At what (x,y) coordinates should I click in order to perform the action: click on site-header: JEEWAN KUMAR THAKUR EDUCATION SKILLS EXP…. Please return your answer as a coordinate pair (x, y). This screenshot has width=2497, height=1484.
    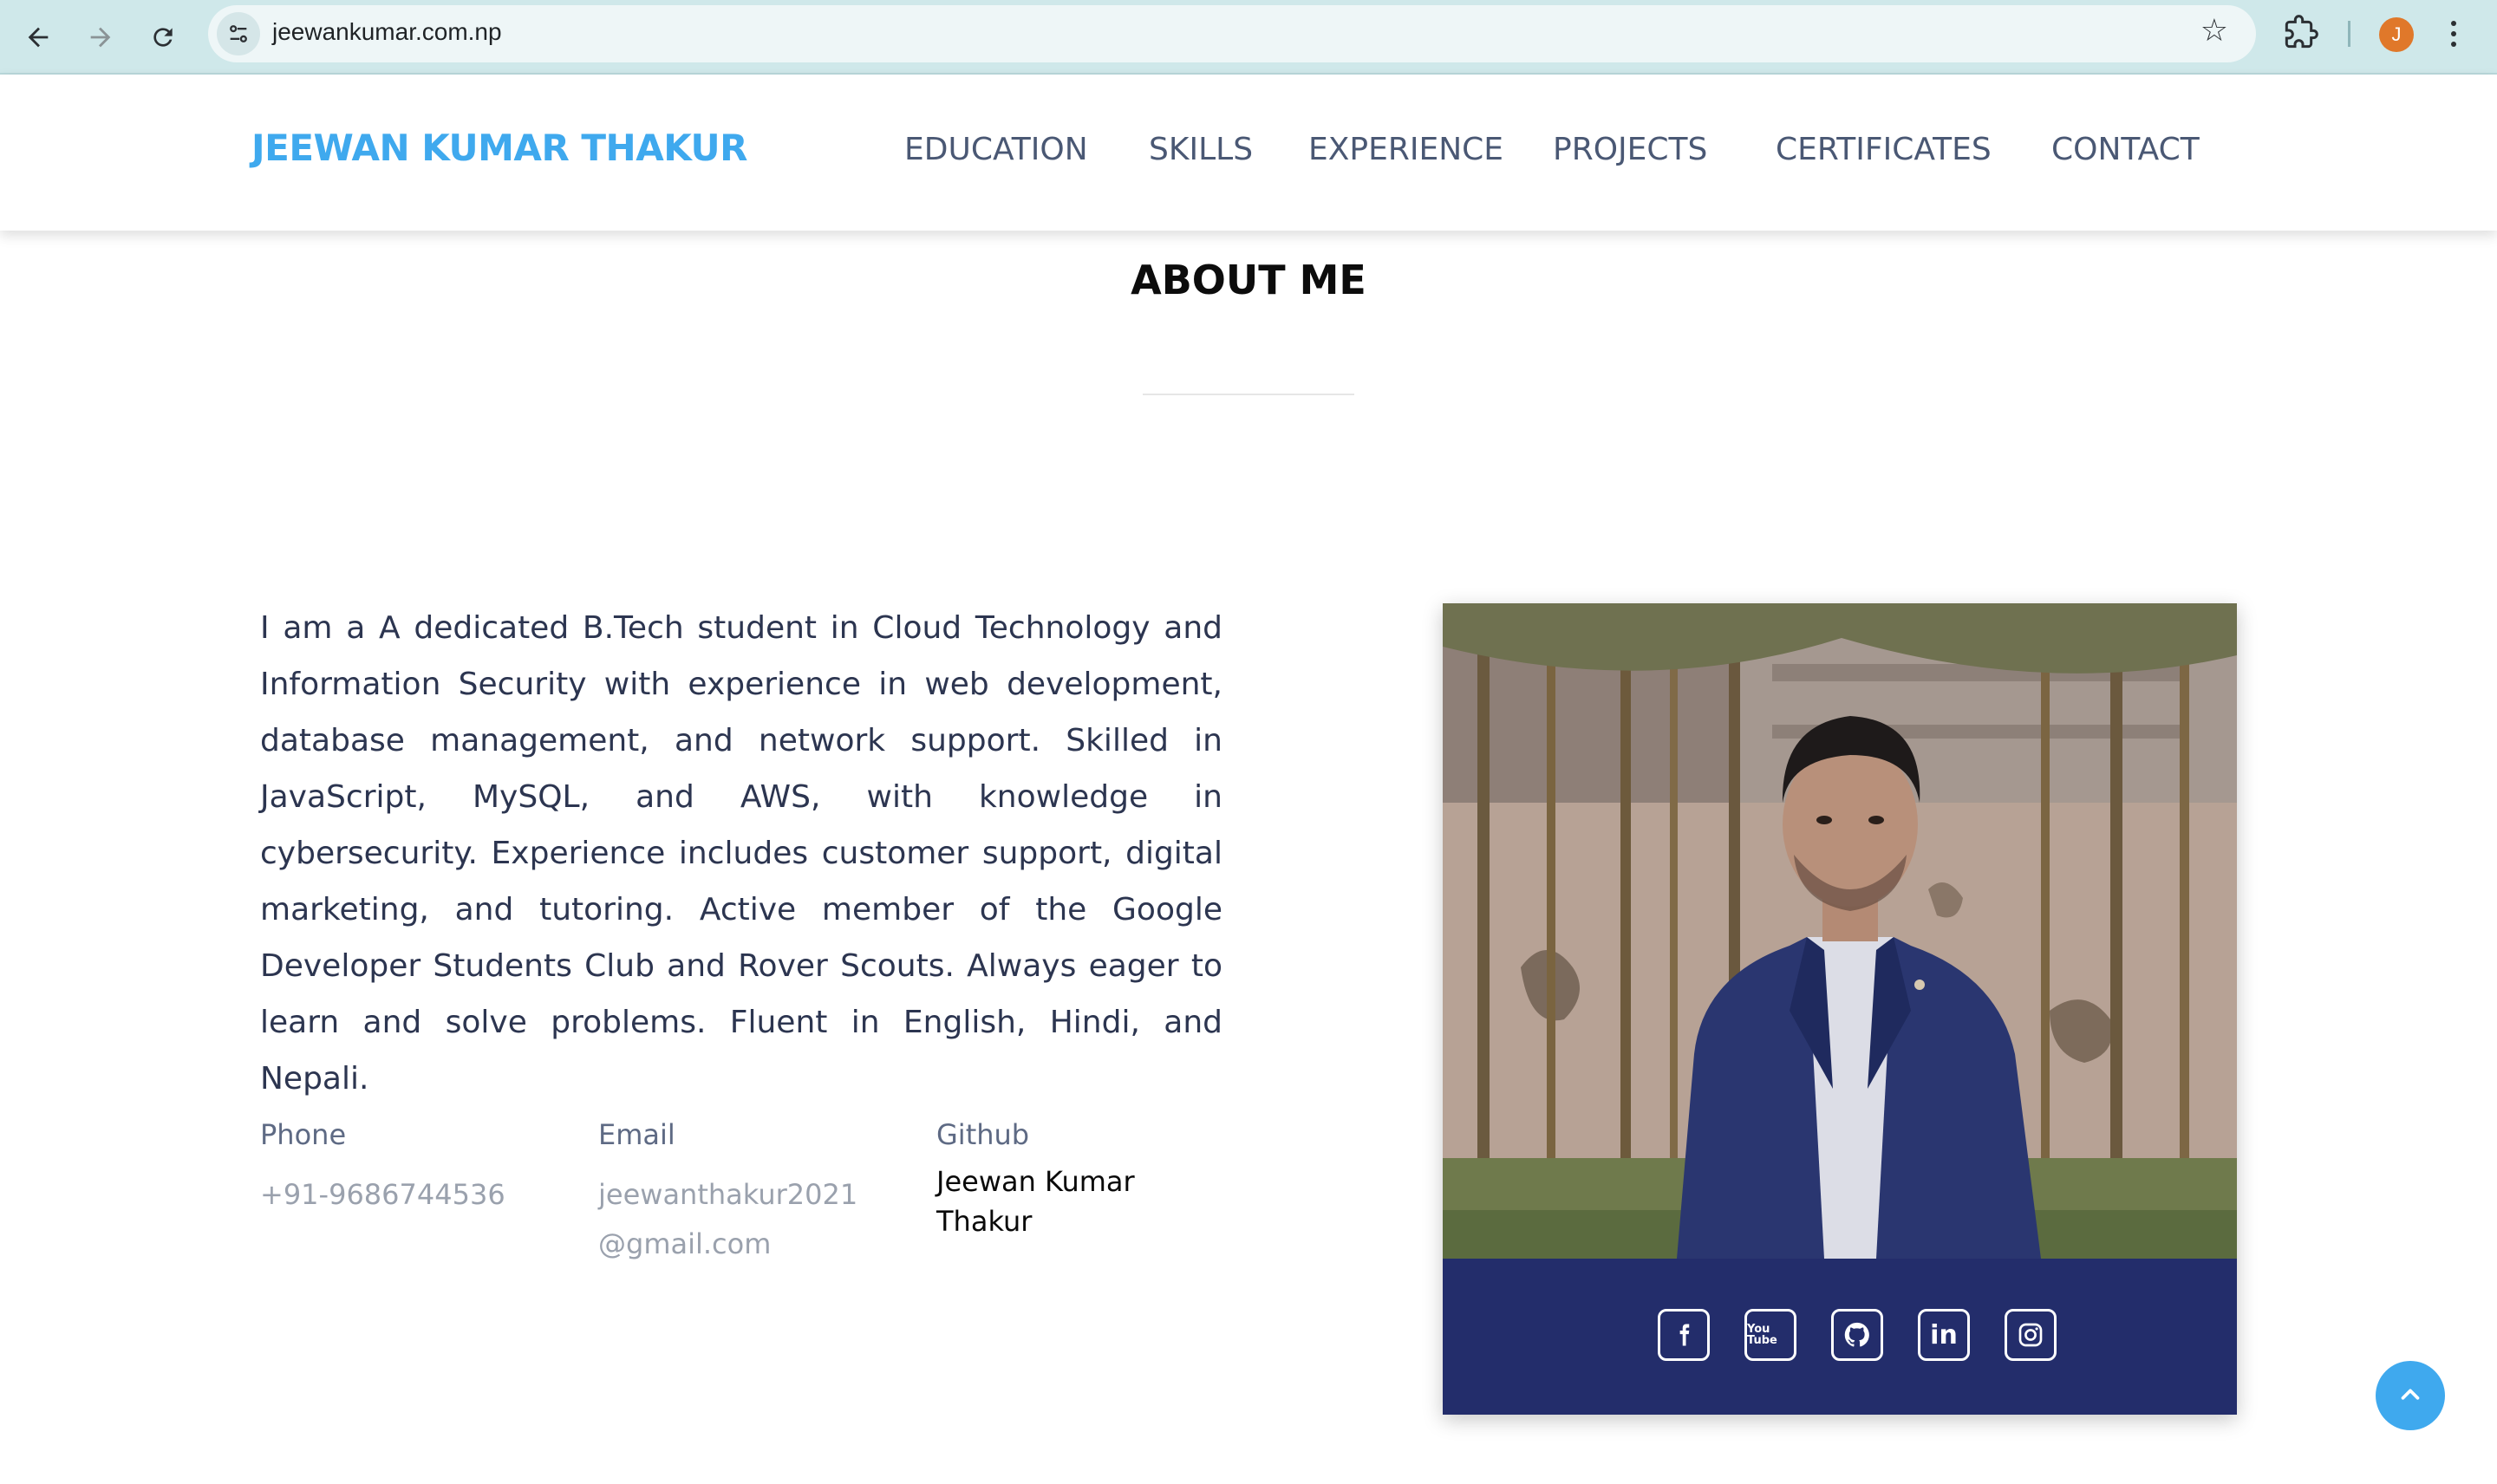
    Looking at the image, I should click on (1248, 153).